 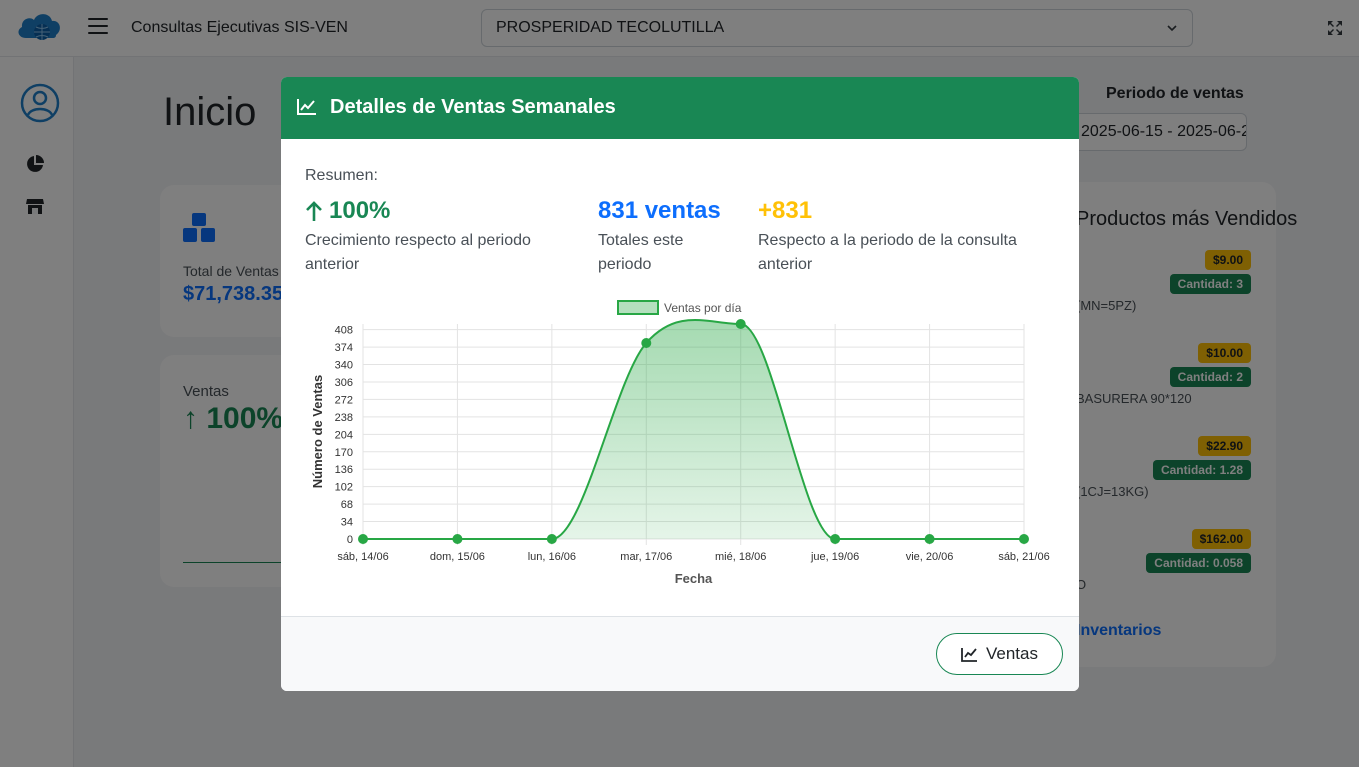 I want to click on legend-swatch, so click(x=638, y=307).